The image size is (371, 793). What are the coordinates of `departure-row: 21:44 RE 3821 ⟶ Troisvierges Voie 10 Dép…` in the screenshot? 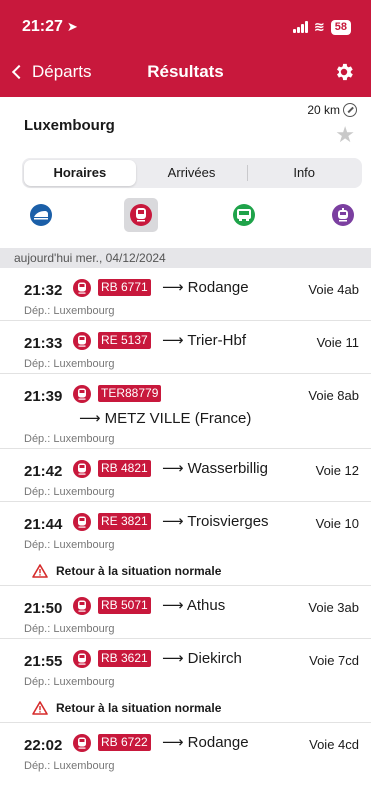 It's located at (185, 544).